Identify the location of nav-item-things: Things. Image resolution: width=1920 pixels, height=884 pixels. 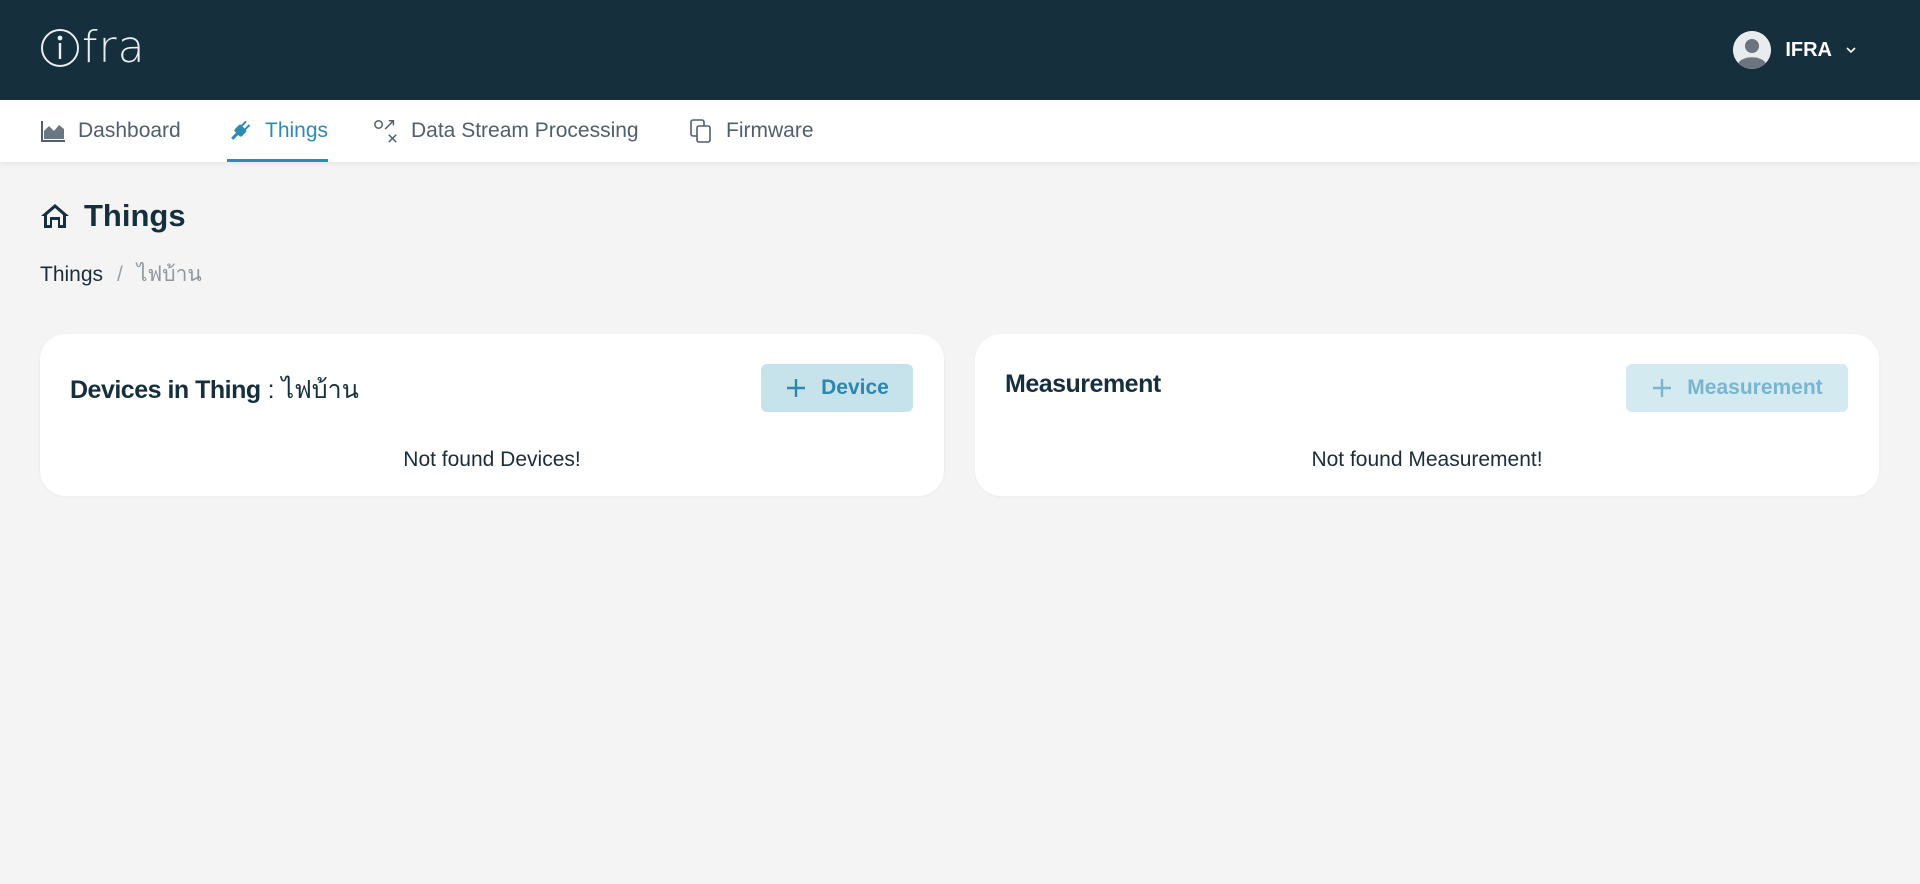
(278, 131).